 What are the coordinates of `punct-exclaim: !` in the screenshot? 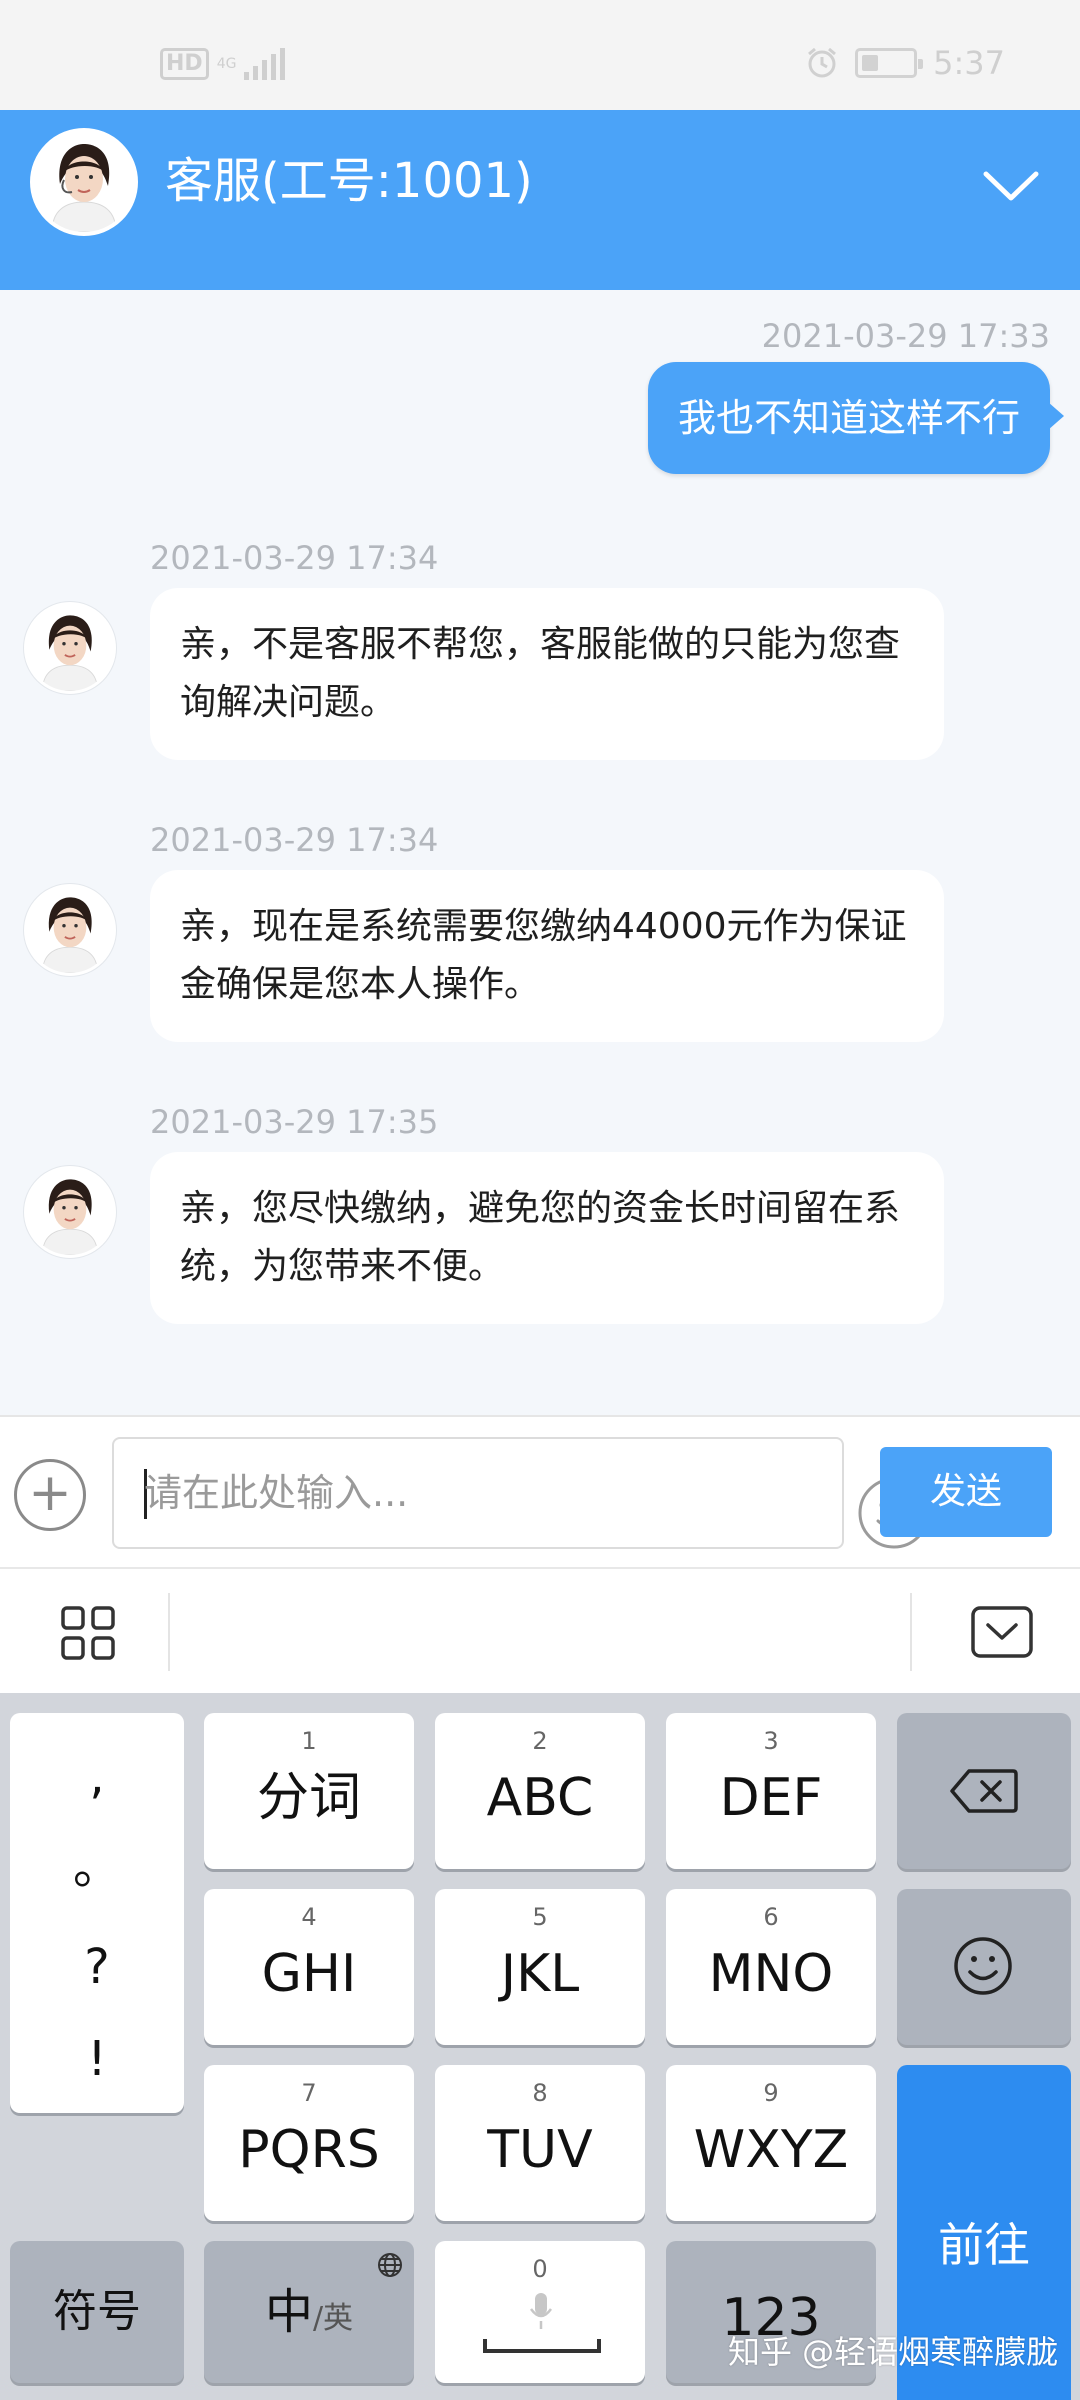 It's located at (97, 2059).